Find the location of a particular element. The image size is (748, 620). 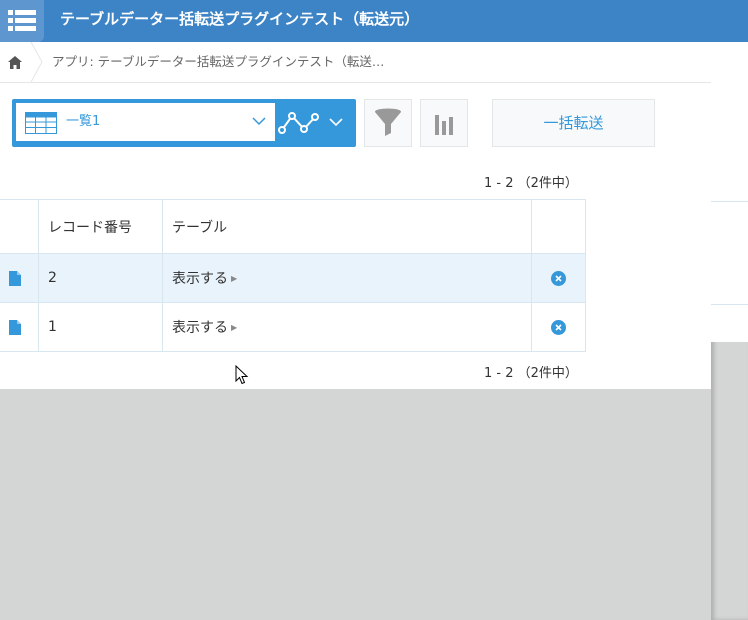

toolbar: 一覧1 一括転送 is located at coordinates (355, 123).